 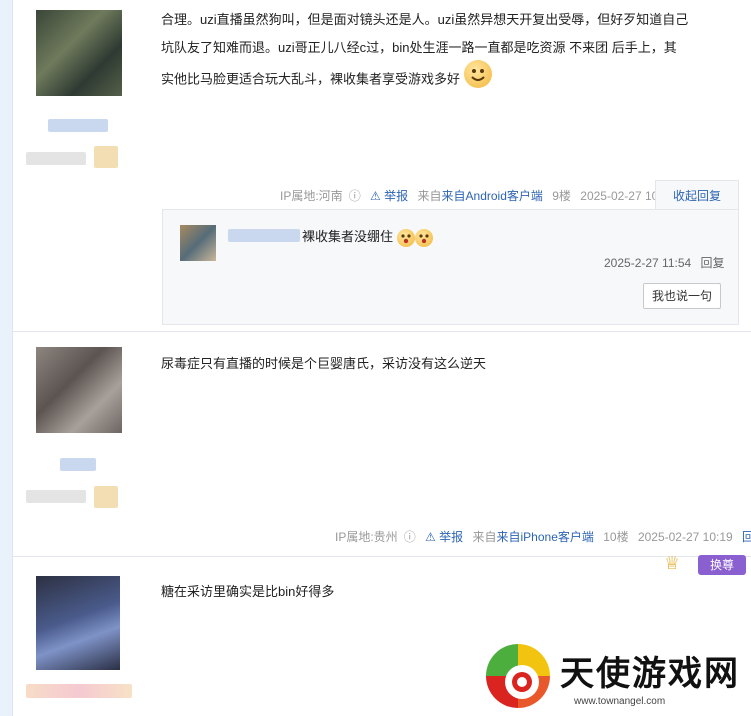 I want to click on content-line: 尿毒症只有直播的时候是个巨婴唐氏，采访没有这么逆天, so click(x=324, y=363).